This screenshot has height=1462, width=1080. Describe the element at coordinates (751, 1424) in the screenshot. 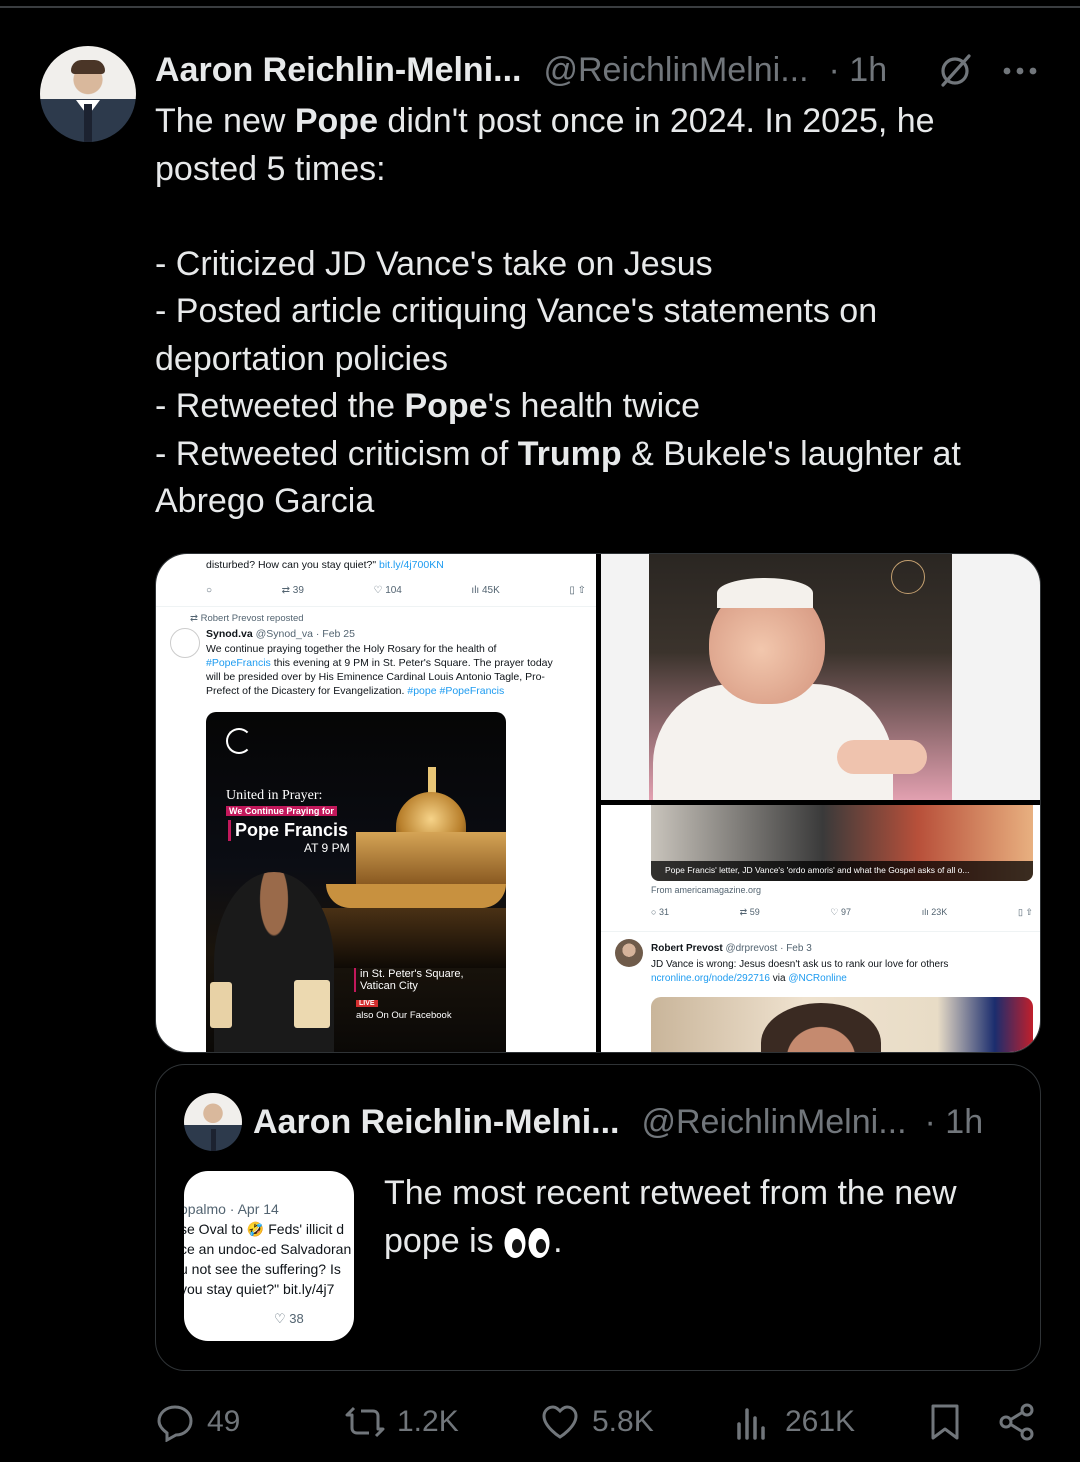

I see `views-icon` at that location.